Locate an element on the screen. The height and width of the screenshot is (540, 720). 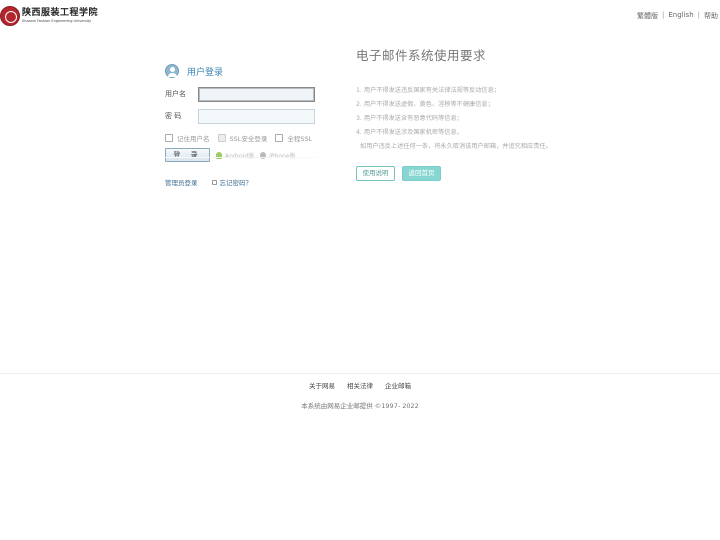
admin-login-link: 管理员登录 is located at coordinates (181, 182).